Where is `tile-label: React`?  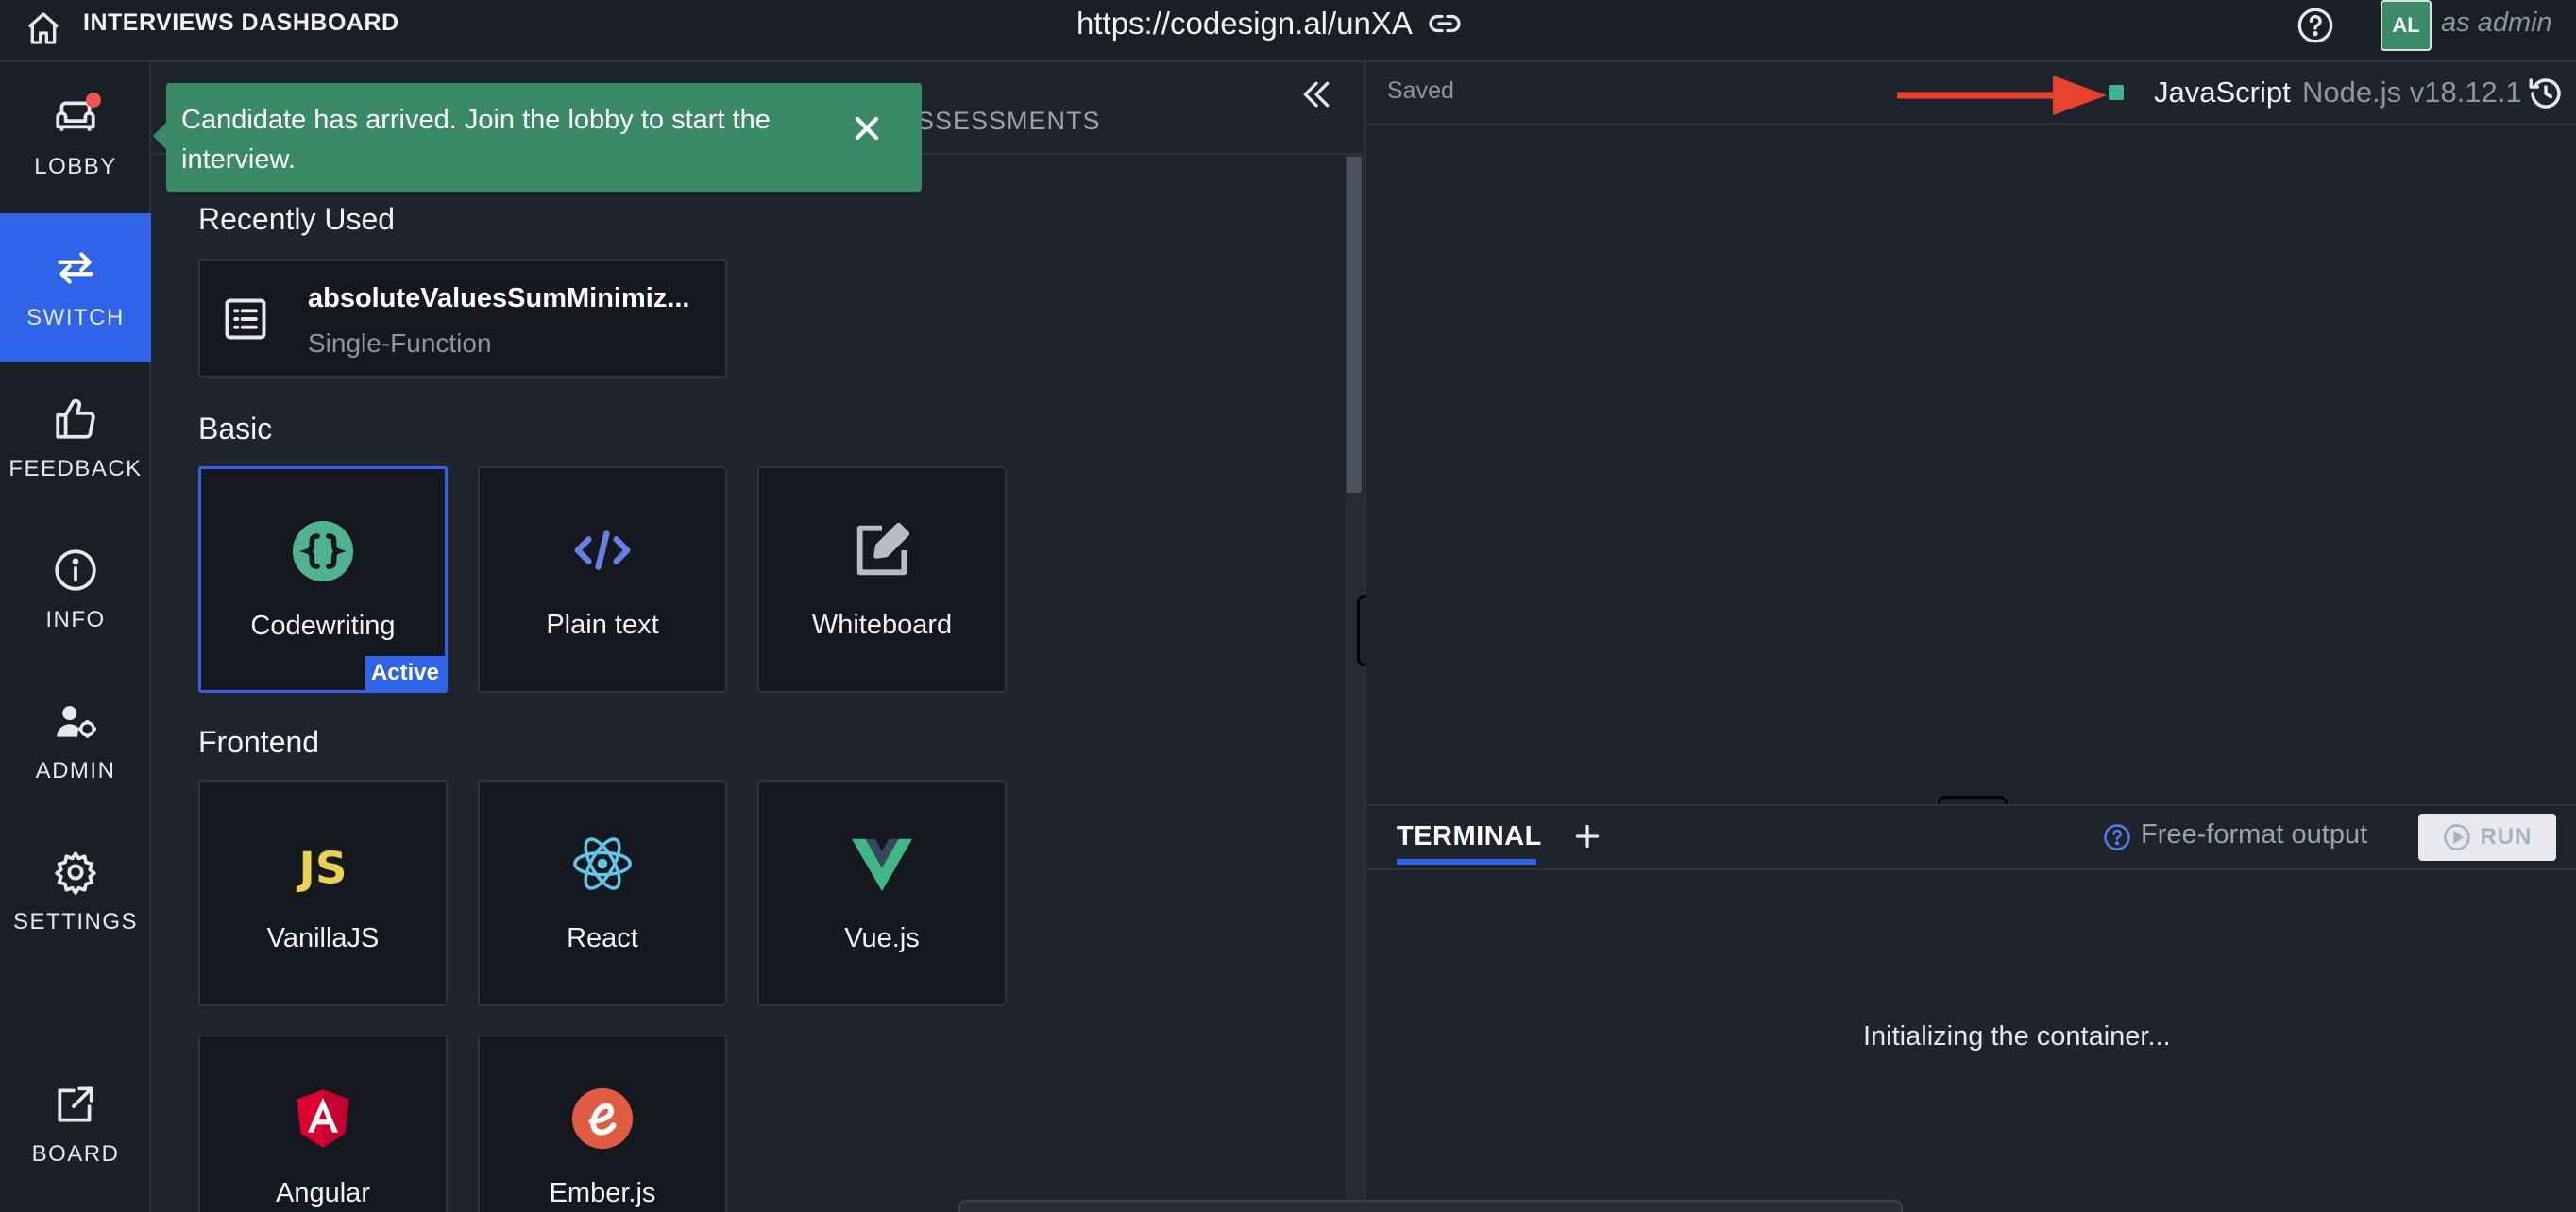 tile-label: React is located at coordinates (602, 938).